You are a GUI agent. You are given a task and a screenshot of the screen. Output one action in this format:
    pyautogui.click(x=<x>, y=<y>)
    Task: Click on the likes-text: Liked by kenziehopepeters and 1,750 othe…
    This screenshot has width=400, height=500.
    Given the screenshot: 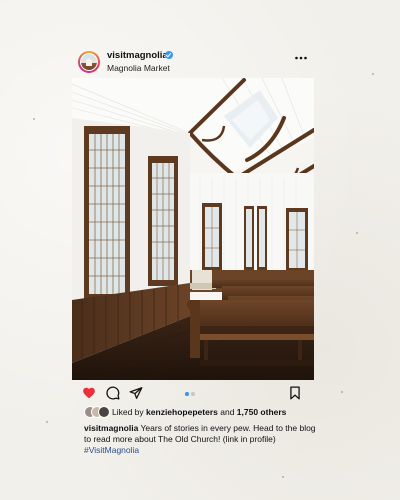 What is the action you would take?
    pyautogui.click(x=199, y=412)
    